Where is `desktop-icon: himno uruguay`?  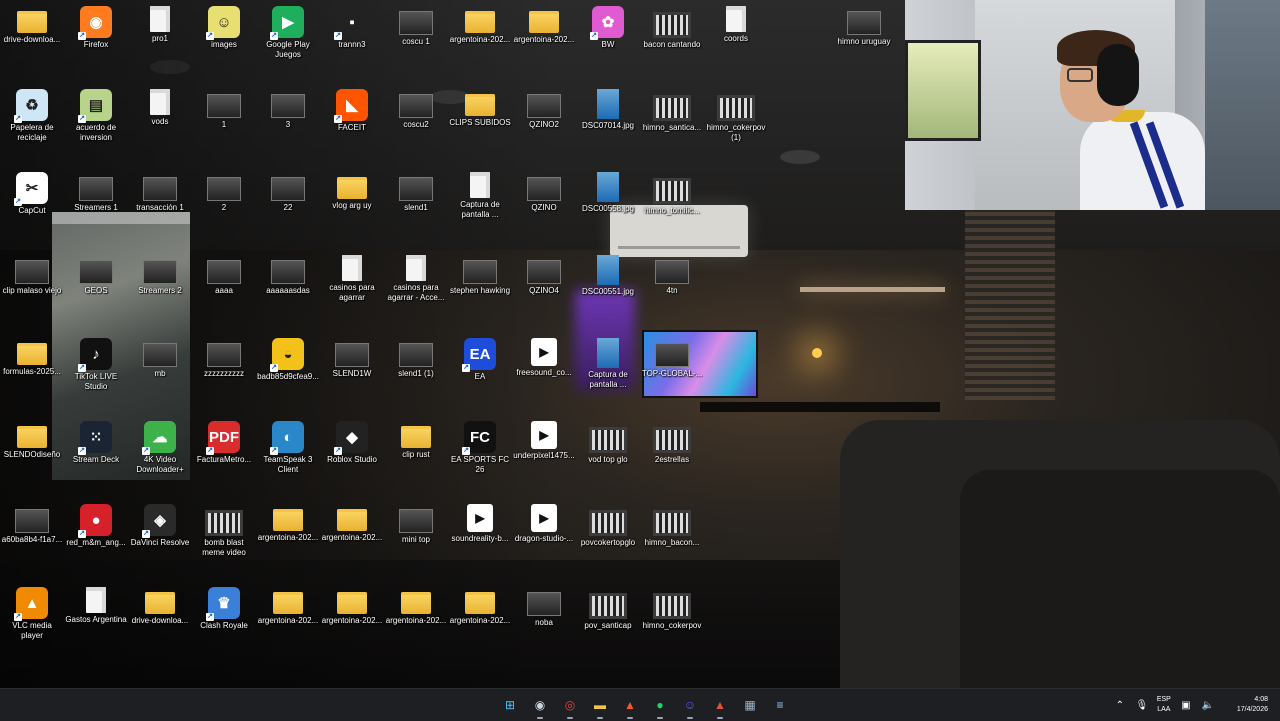 desktop-icon: himno uruguay is located at coordinates (864, 42).